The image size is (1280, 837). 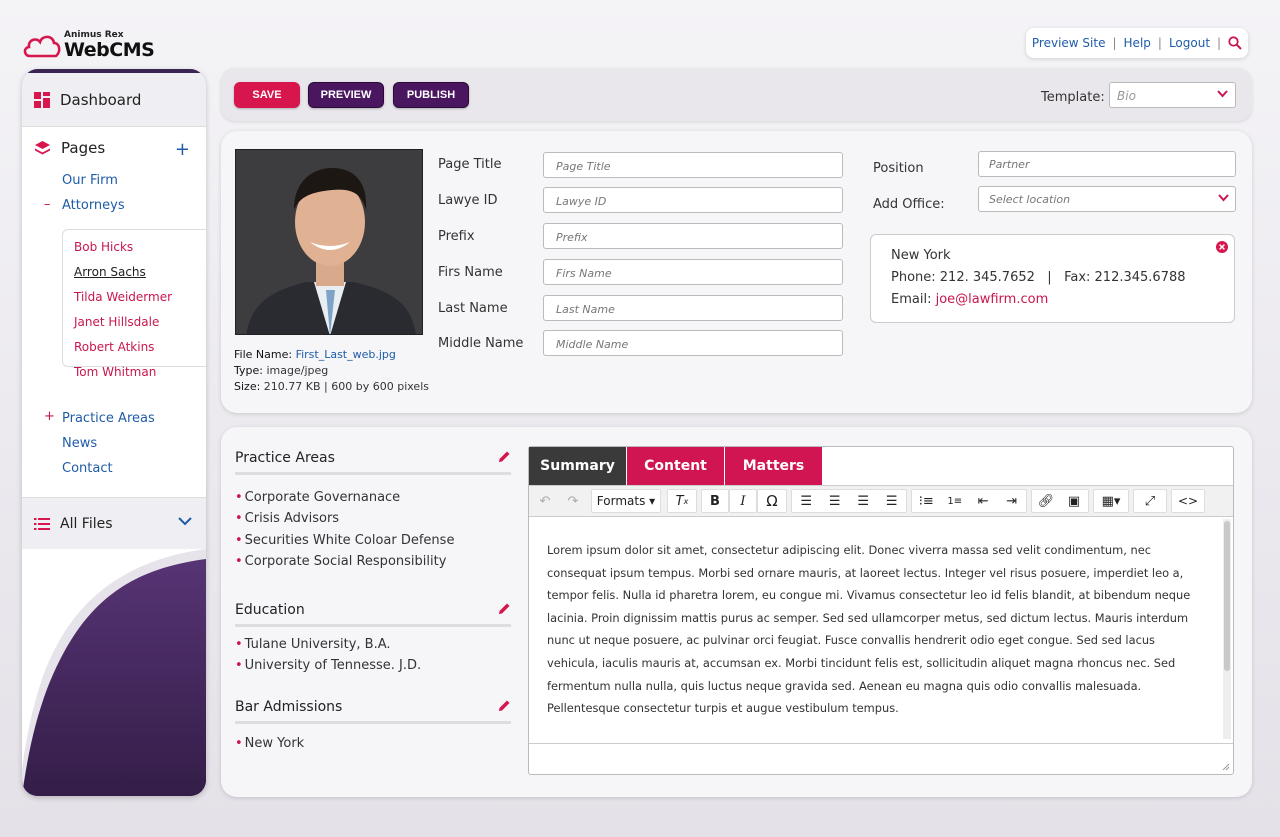 What do you see at coordinates (693, 343) in the screenshot?
I see `middle-name-input: Middle Name` at bounding box center [693, 343].